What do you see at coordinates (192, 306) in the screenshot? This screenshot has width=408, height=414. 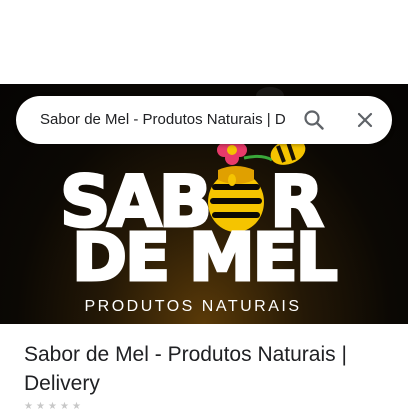 I see `logo-tagline: PRODUTOS NATURAIS` at bounding box center [192, 306].